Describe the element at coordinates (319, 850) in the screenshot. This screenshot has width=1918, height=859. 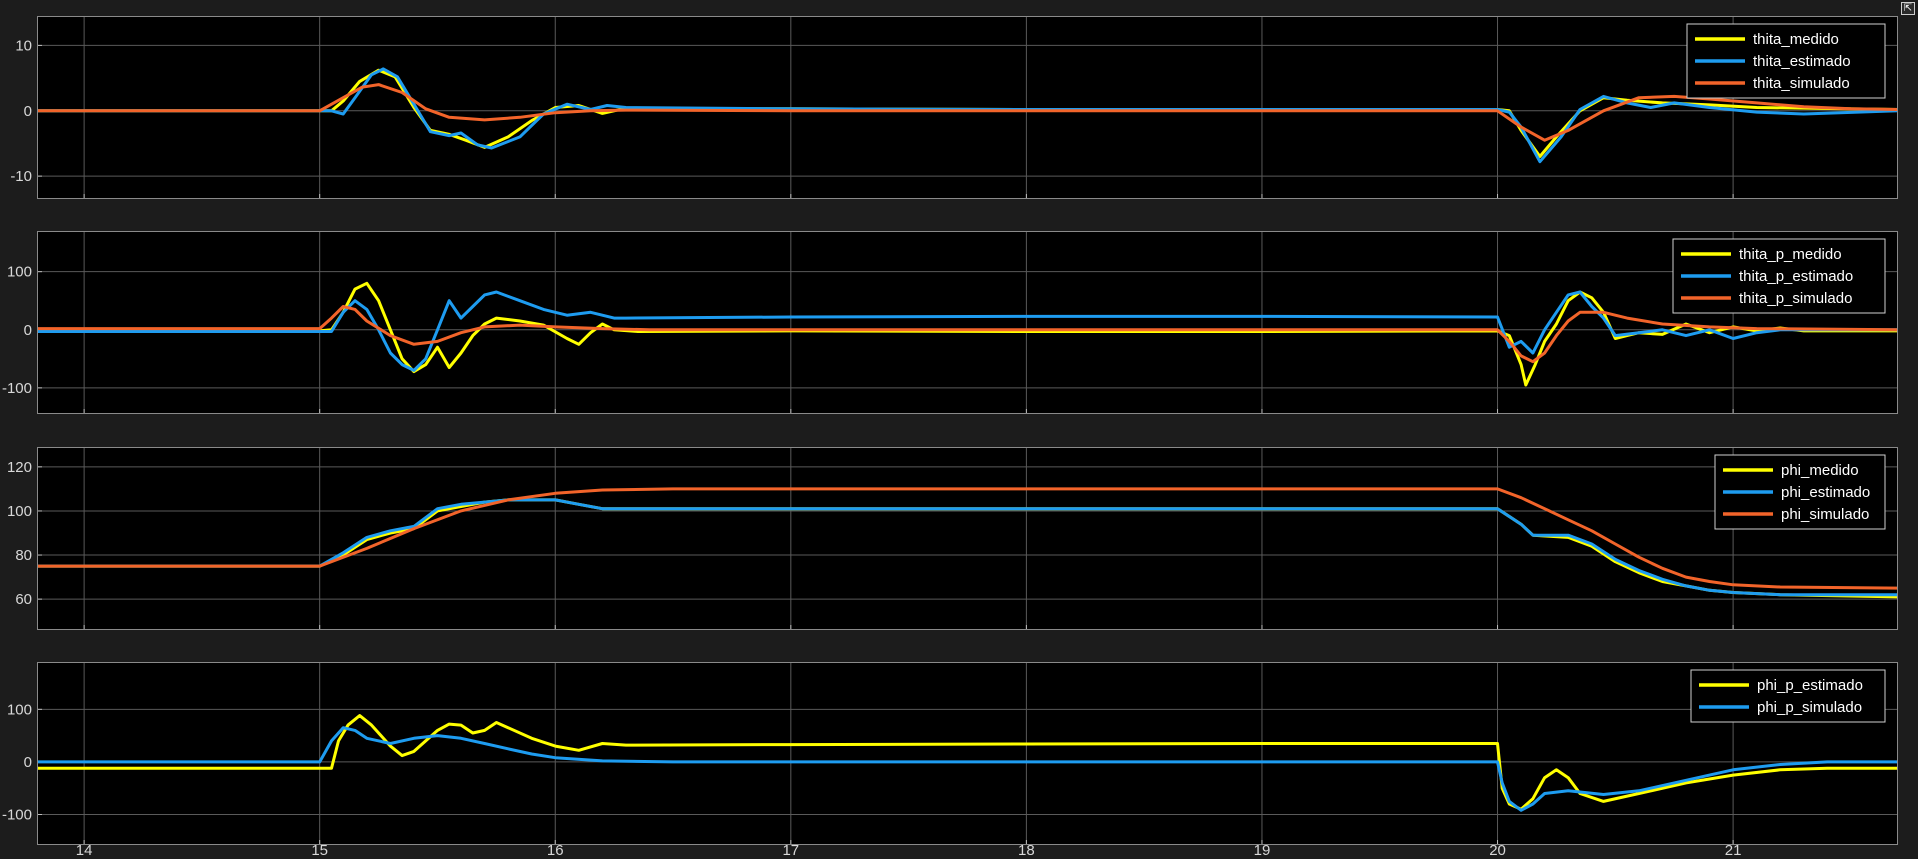
I see `x-tick-label: 15` at that location.